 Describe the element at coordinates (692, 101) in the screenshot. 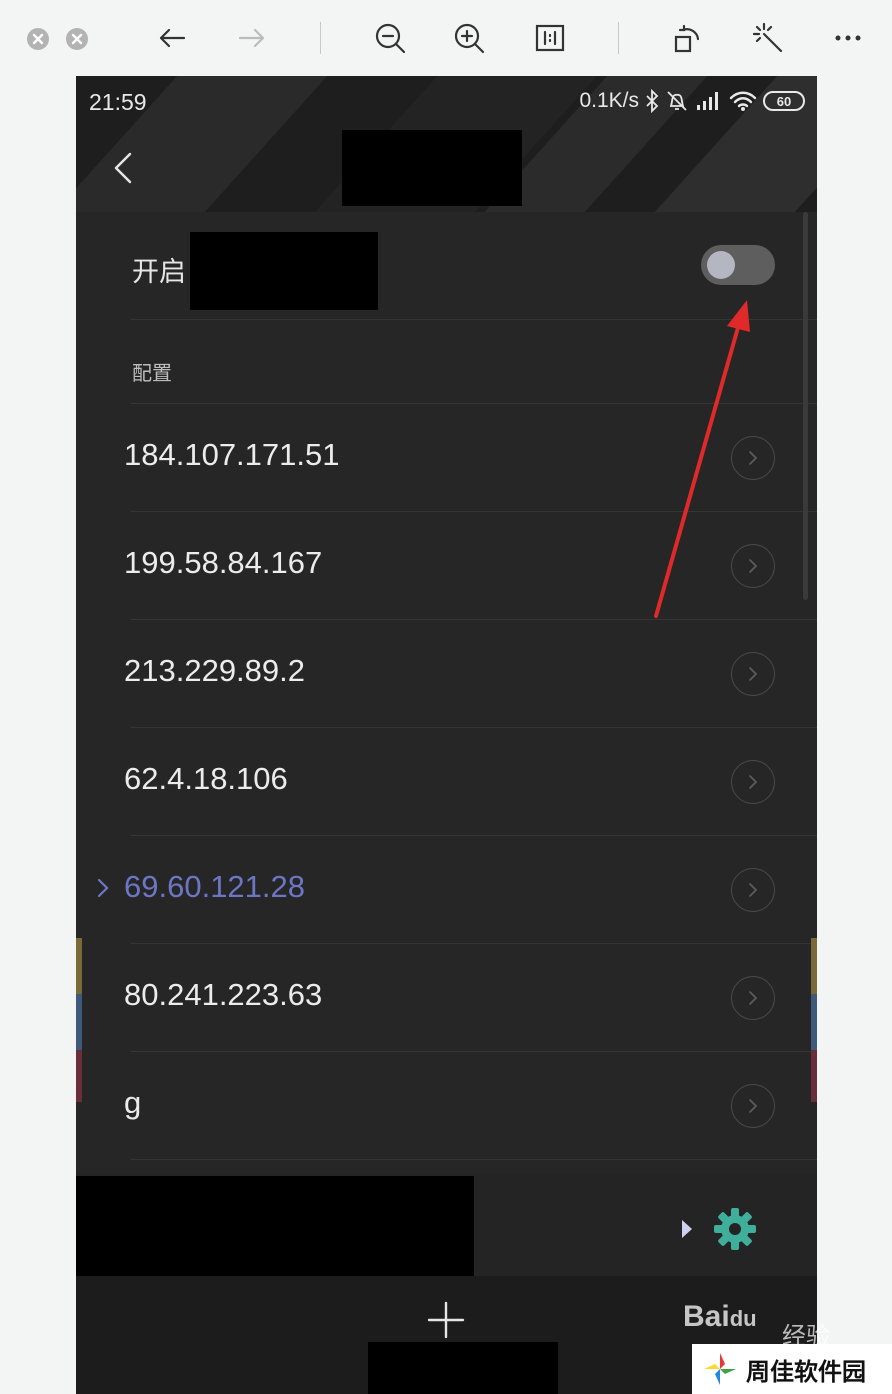

I see `status-icons: 0.1K/s 60` at that location.